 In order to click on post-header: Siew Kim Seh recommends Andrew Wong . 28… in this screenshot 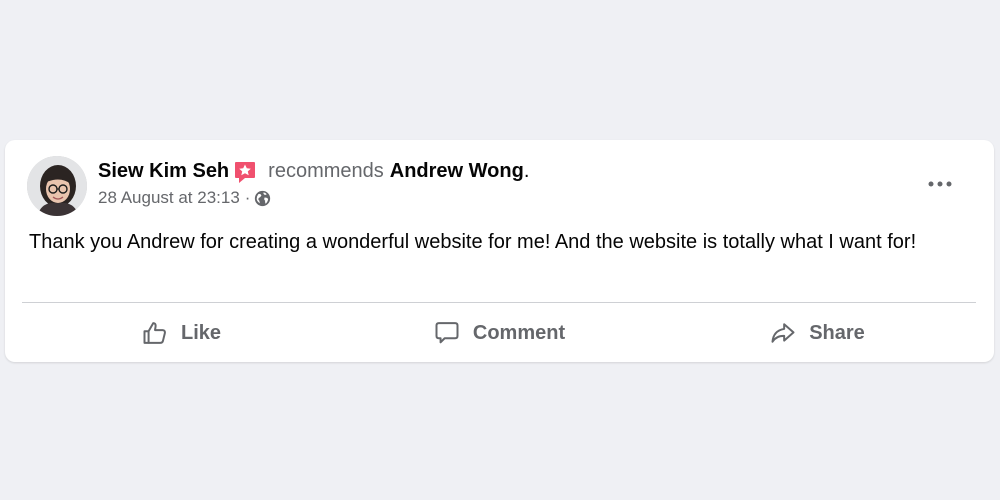, I will do `click(499, 186)`.